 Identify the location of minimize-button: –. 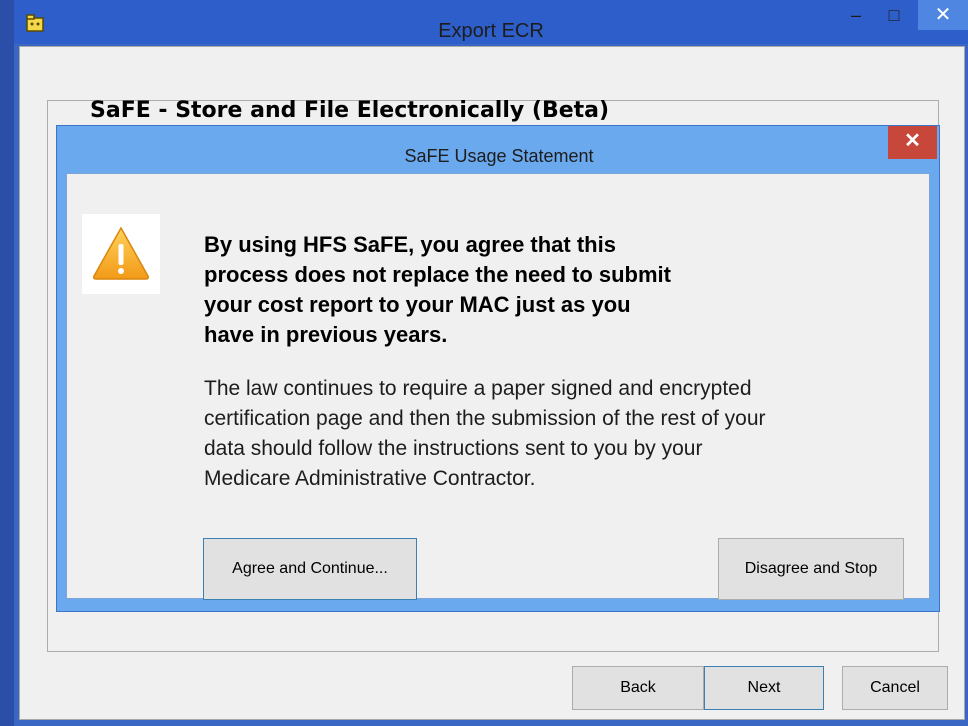
(856, 15).